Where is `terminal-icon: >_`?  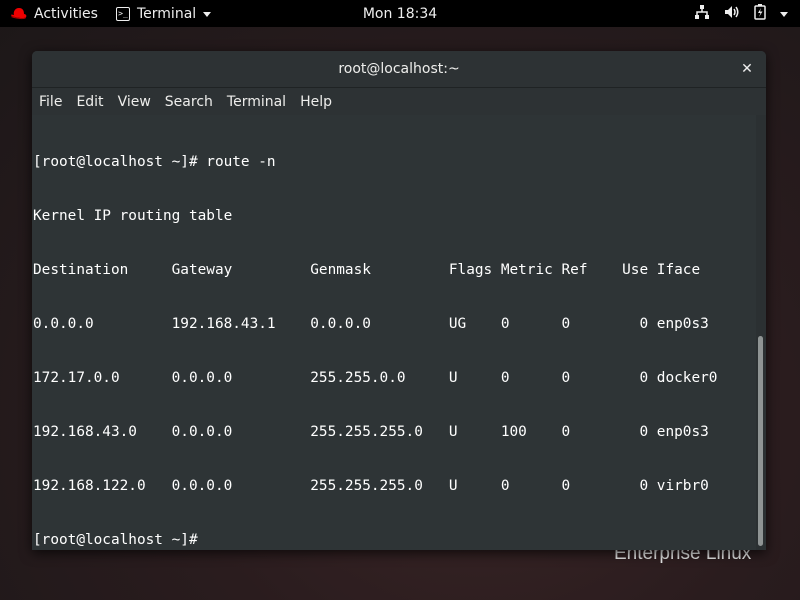 terminal-icon: >_ is located at coordinates (123, 13).